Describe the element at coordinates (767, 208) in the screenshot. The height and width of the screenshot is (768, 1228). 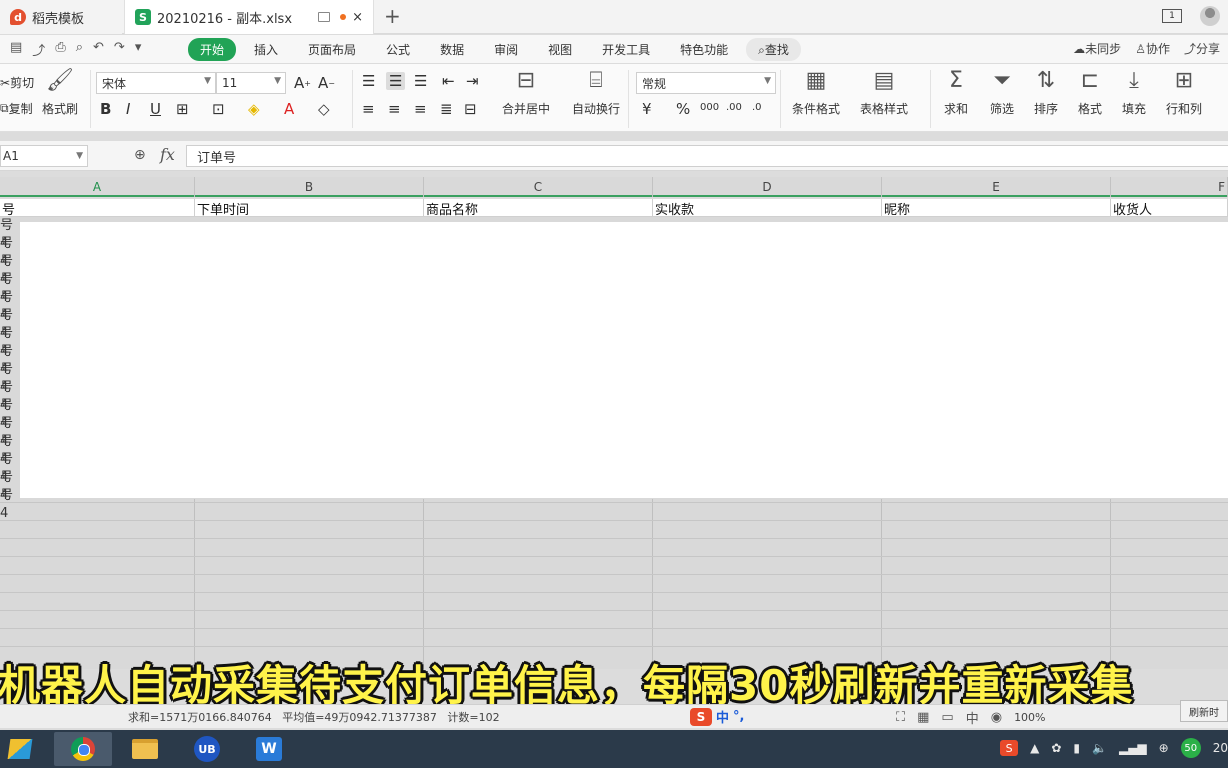
I see `cell-d1: 实收款` at that location.